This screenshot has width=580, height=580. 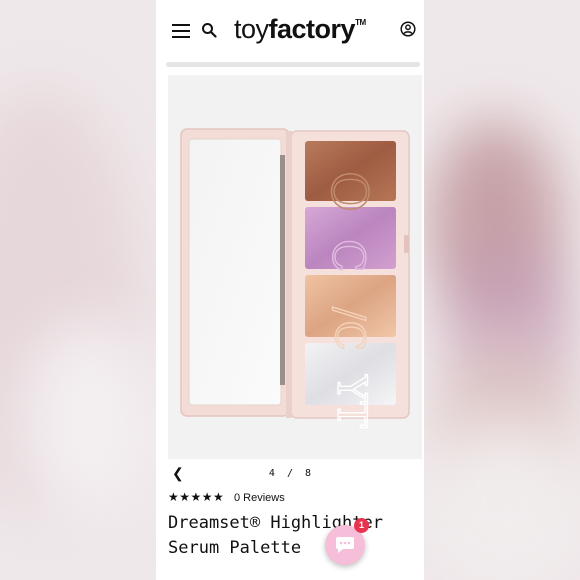 I want to click on site-logo: toyfactoryTM, so click(x=300, y=29).